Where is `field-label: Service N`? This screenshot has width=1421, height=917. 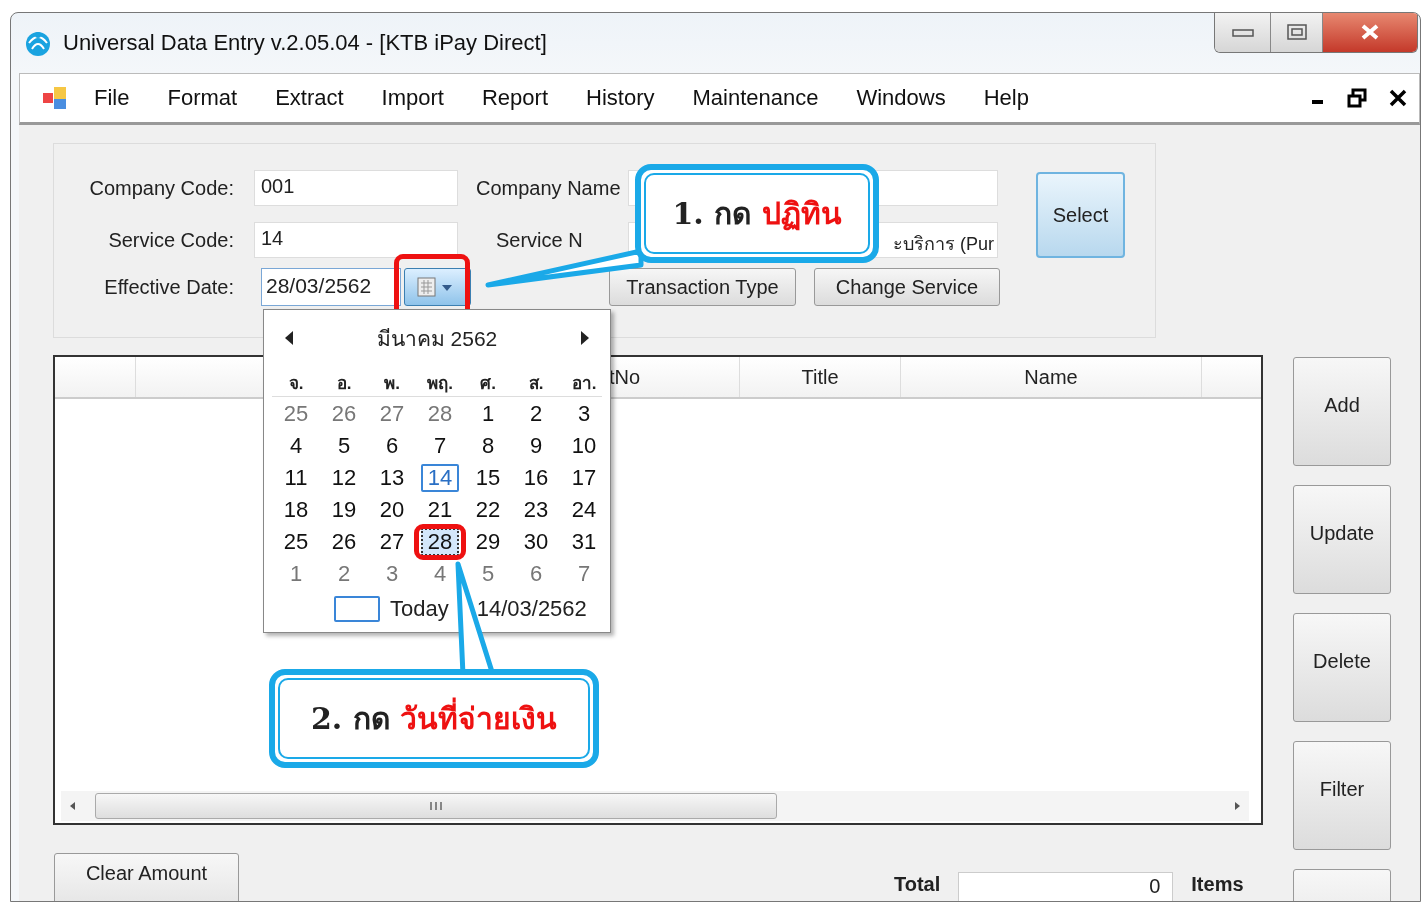
field-label: Service N is located at coordinates (539, 239).